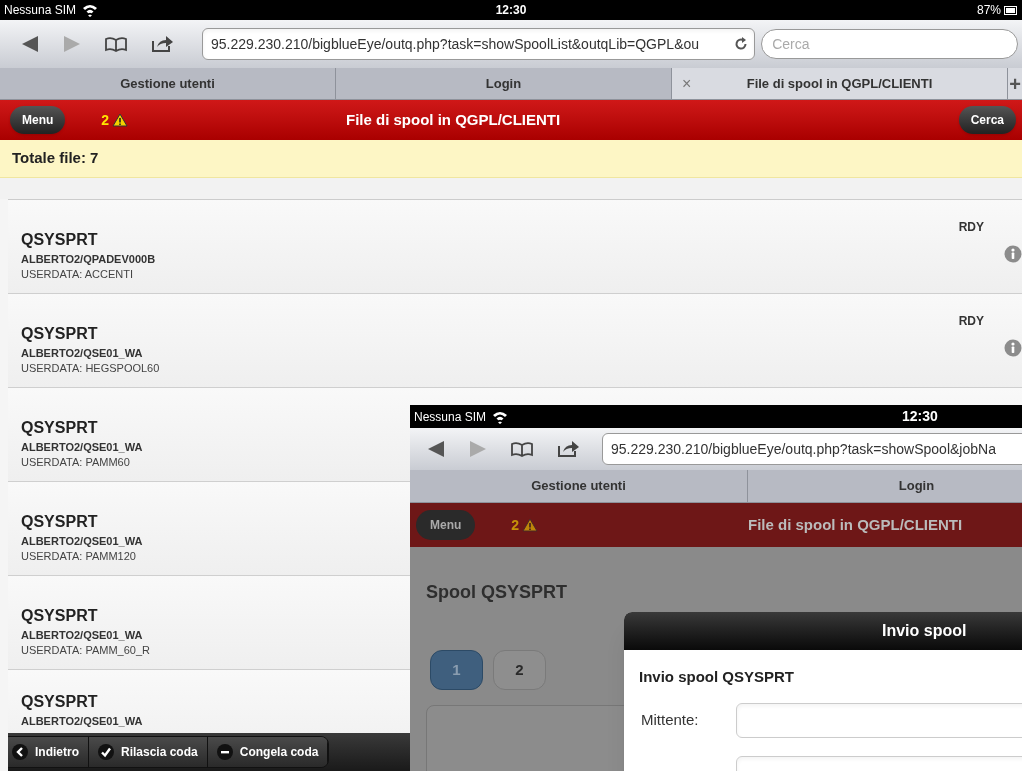 Image resolution: width=1022 pixels, height=771 pixels. I want to click on userdata-label: USERDATA: PAMM_60_R, so click(85, 650).